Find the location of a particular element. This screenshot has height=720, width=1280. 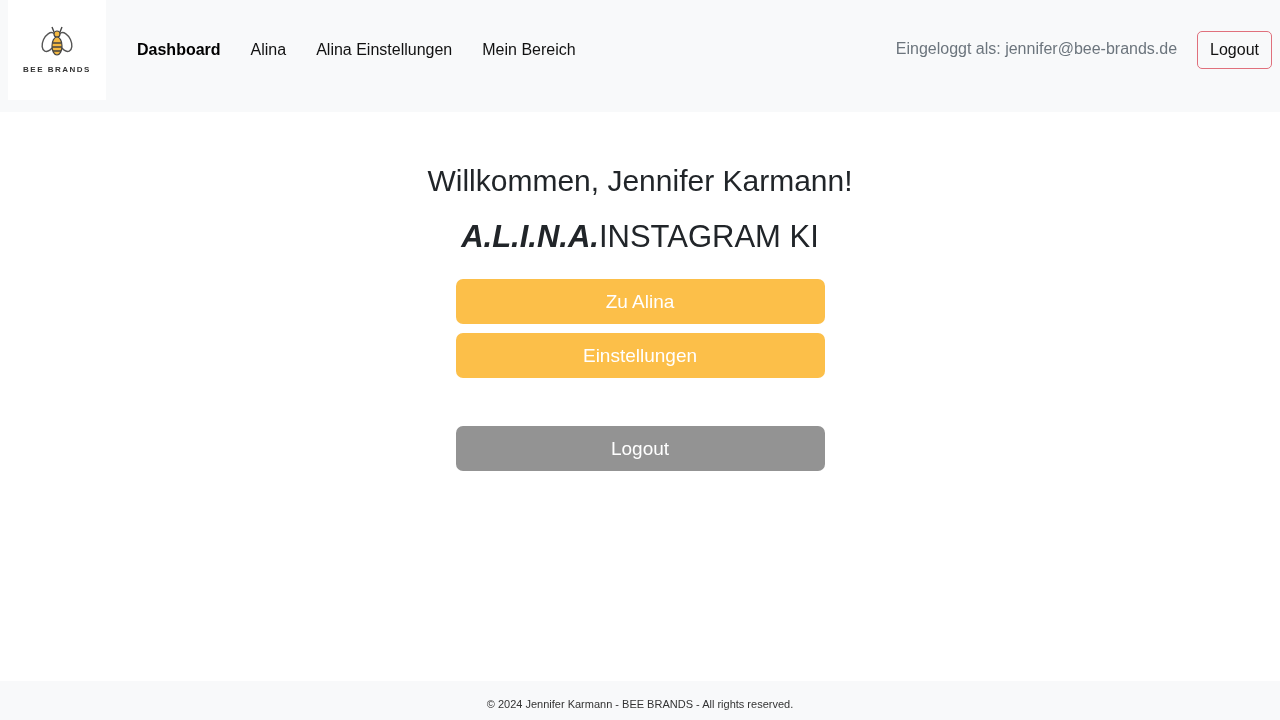

app-title: A.L.I.N.A.INSTAGRAM KI is located at coordinates (640, 236).